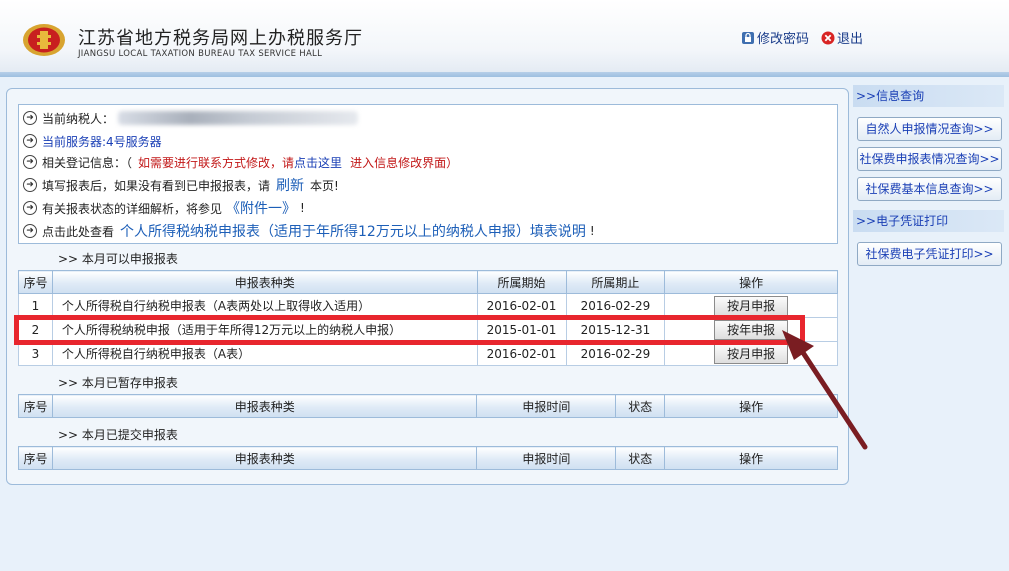 The image size is (1009, 571). Describe the element at coordinates (288, 162) in the screenshot. I see `registration-please: 请` at that location.